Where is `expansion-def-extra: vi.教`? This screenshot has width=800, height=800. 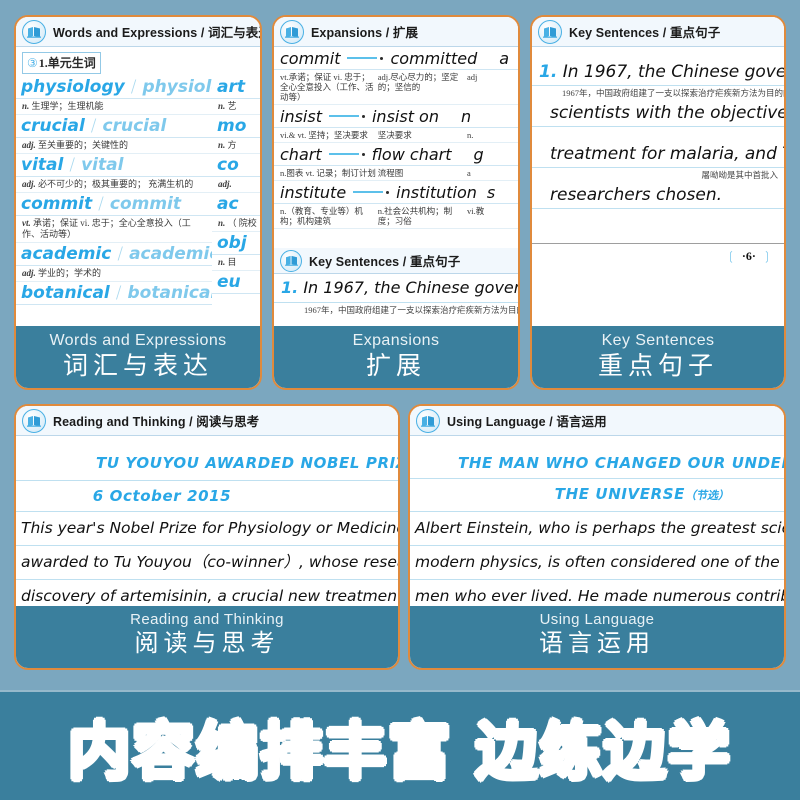
expansion-def-extra: vi.教 is located at coordinates (476, 211).